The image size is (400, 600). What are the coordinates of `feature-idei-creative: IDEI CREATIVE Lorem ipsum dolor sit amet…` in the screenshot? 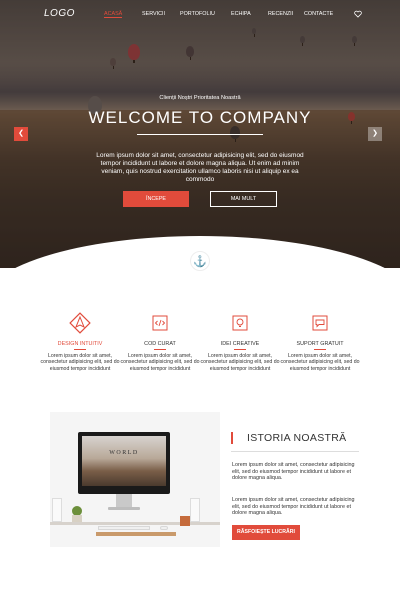 It's located at (240, 343).